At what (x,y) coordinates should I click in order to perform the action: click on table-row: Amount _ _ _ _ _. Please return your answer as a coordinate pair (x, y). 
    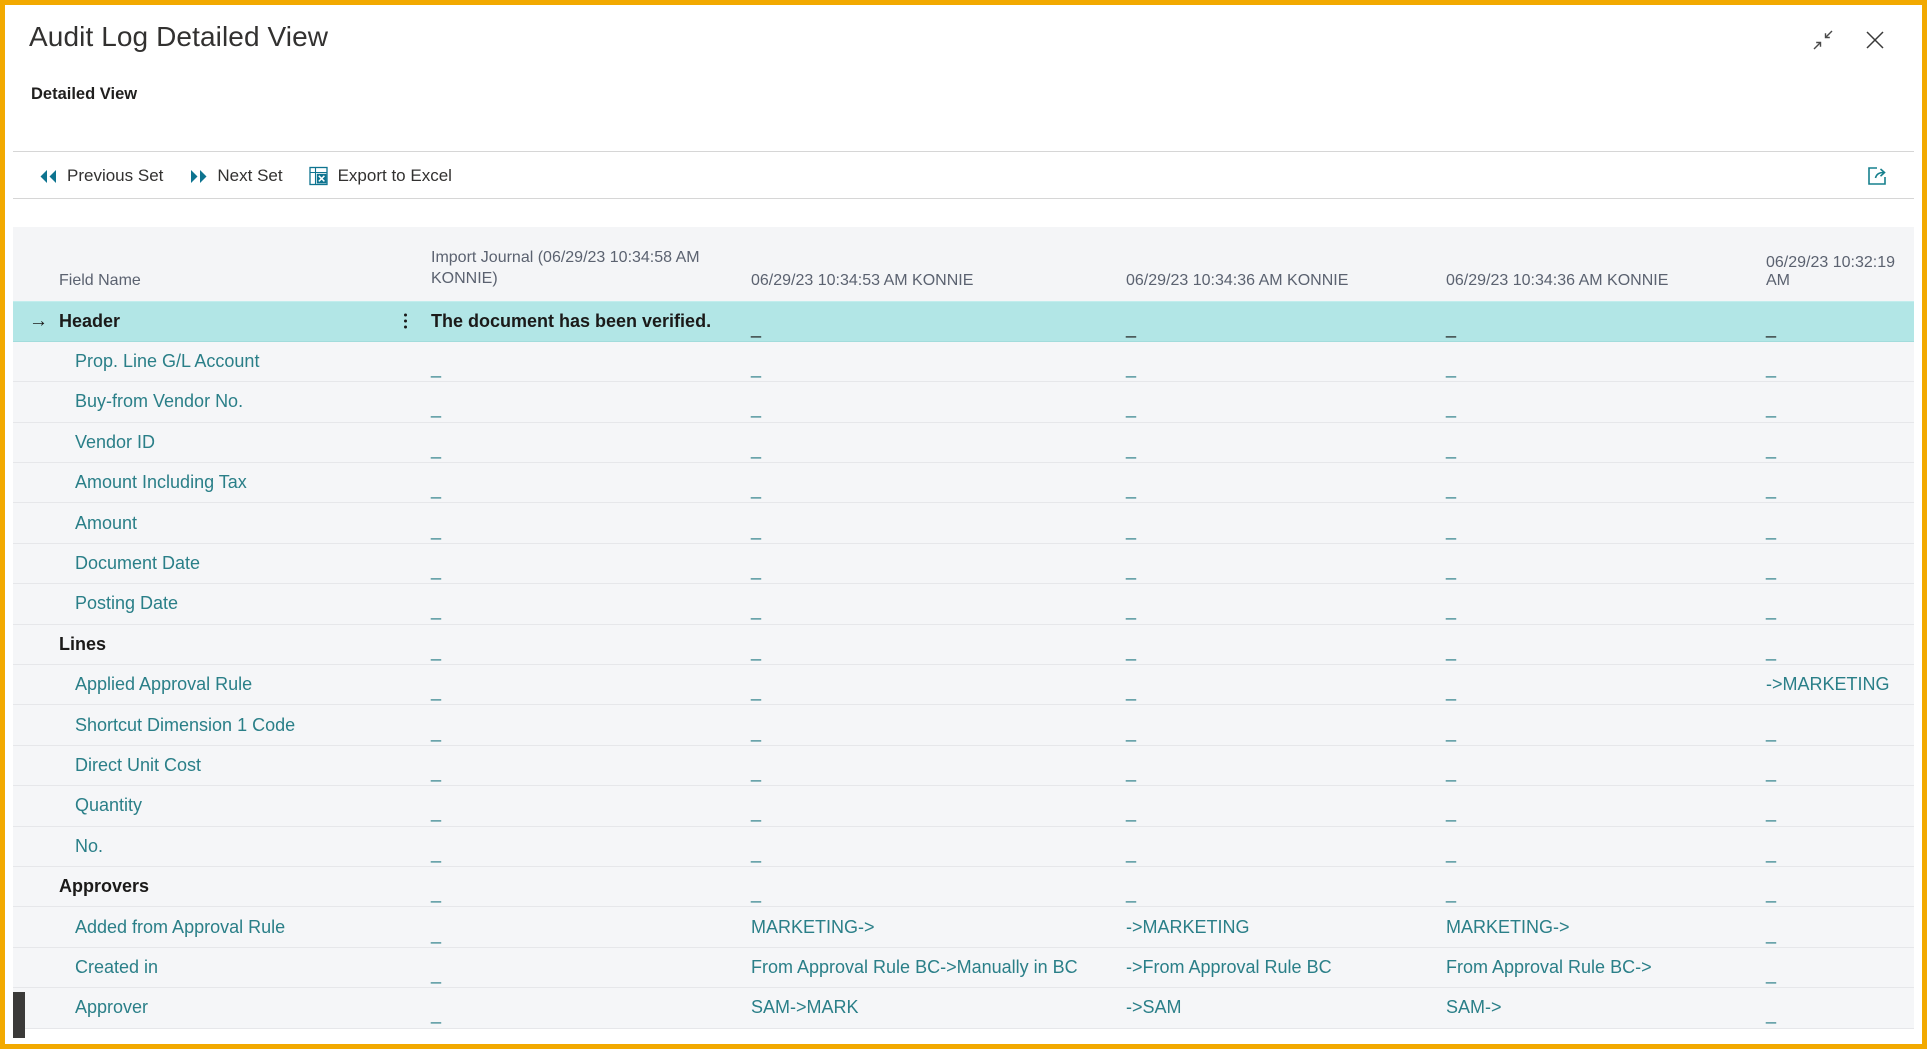
    Looking at the image, I should click on (963, 523).